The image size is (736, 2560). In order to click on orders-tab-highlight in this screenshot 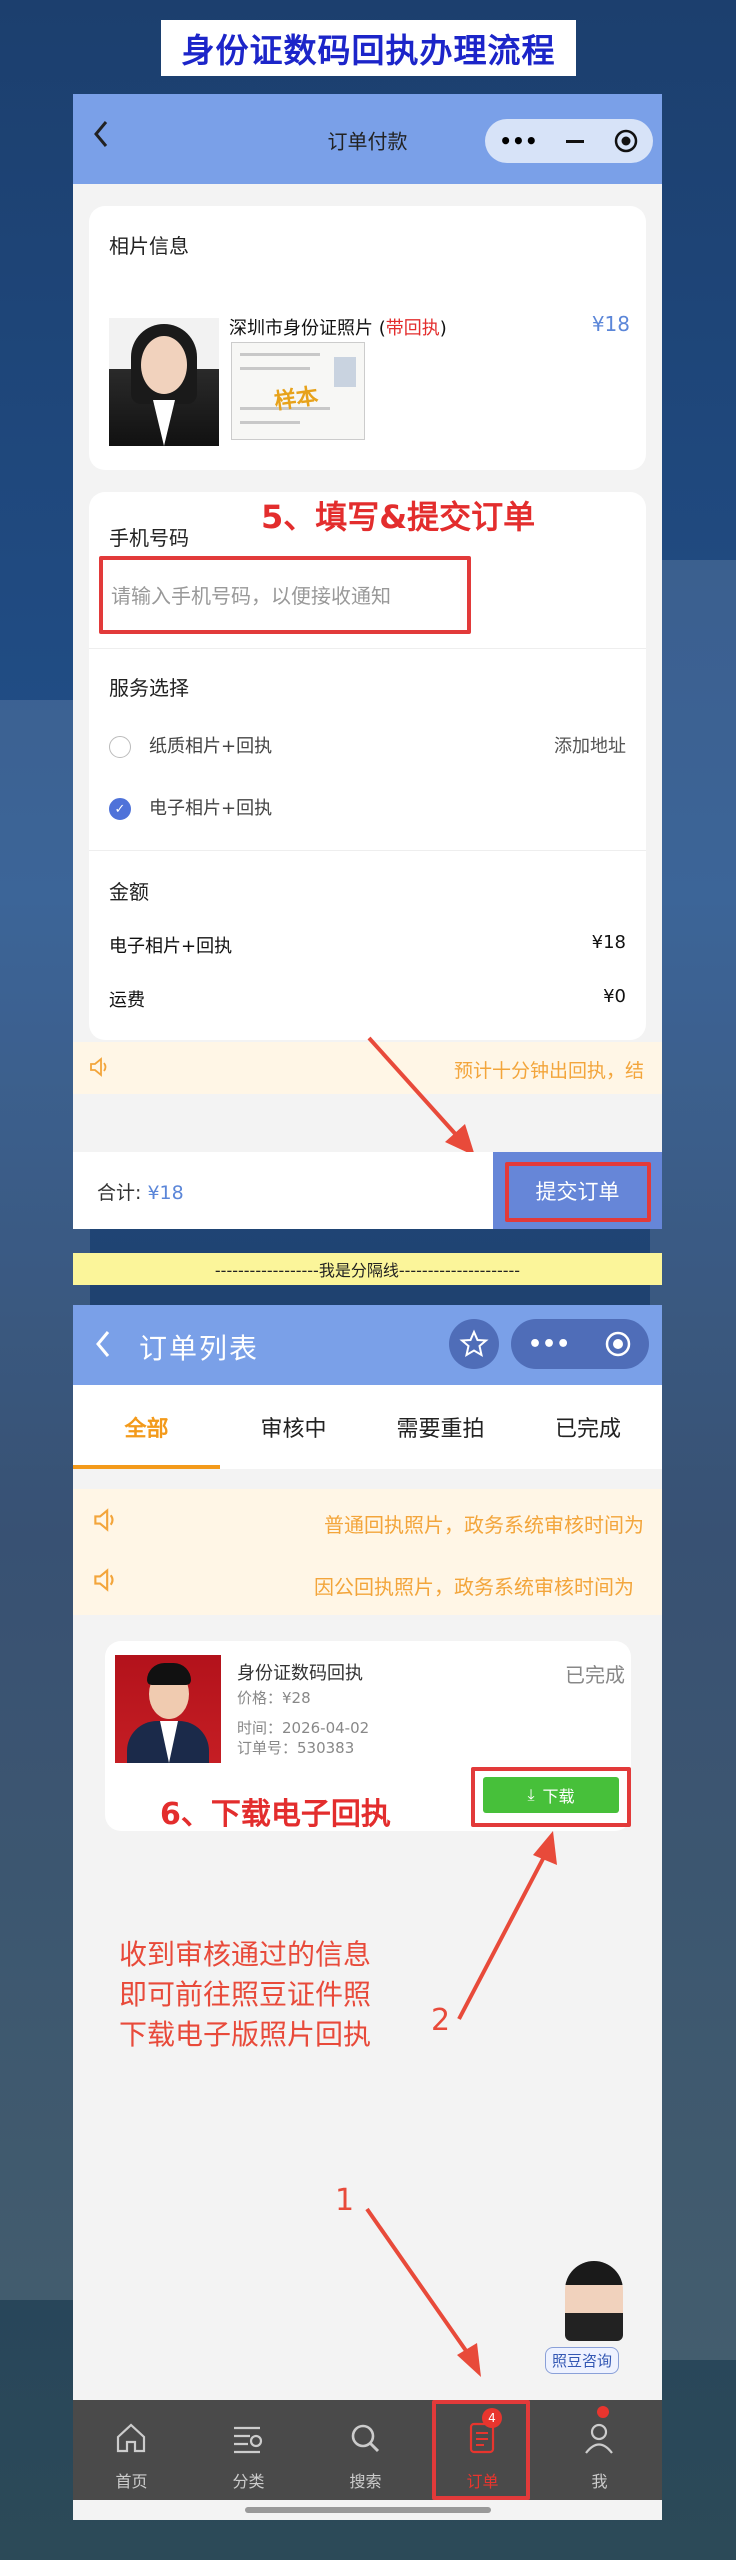, I will do `click(481, 2450)`.